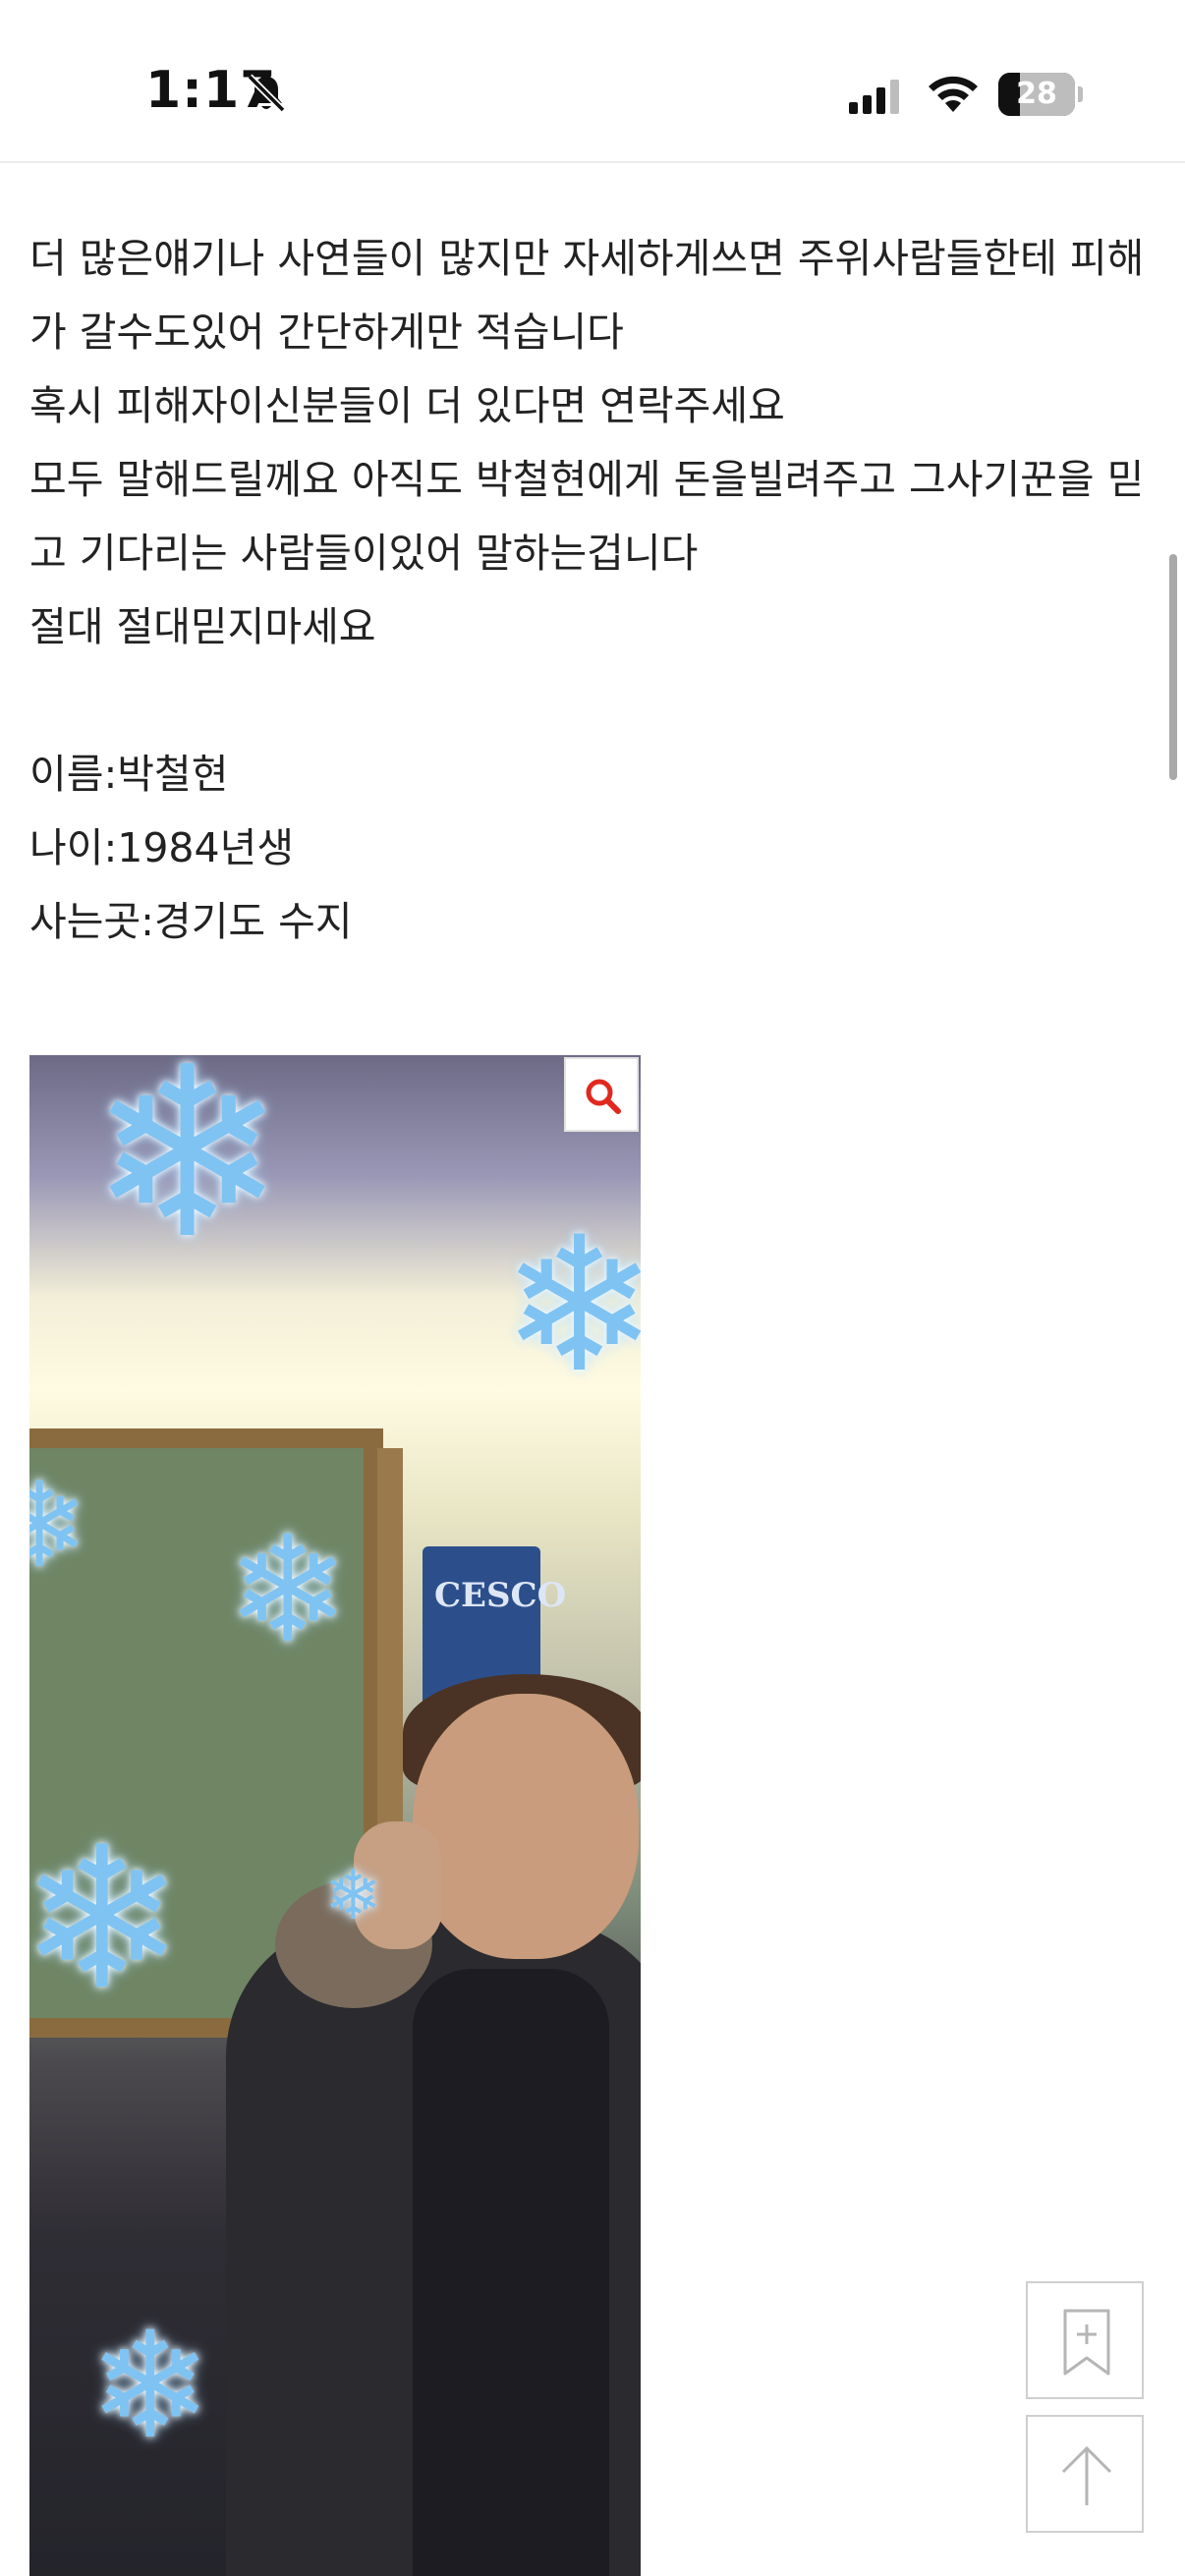 The width and height of the screenshot is (1185, 2576). What do you see at coordinates (587, 258) in the screenshot?
I see `article-line: 더 많은얘기나 사연들이 많지만 자세하게쓰면 주위사람들한테 피해` at bounding box center [587, 258].